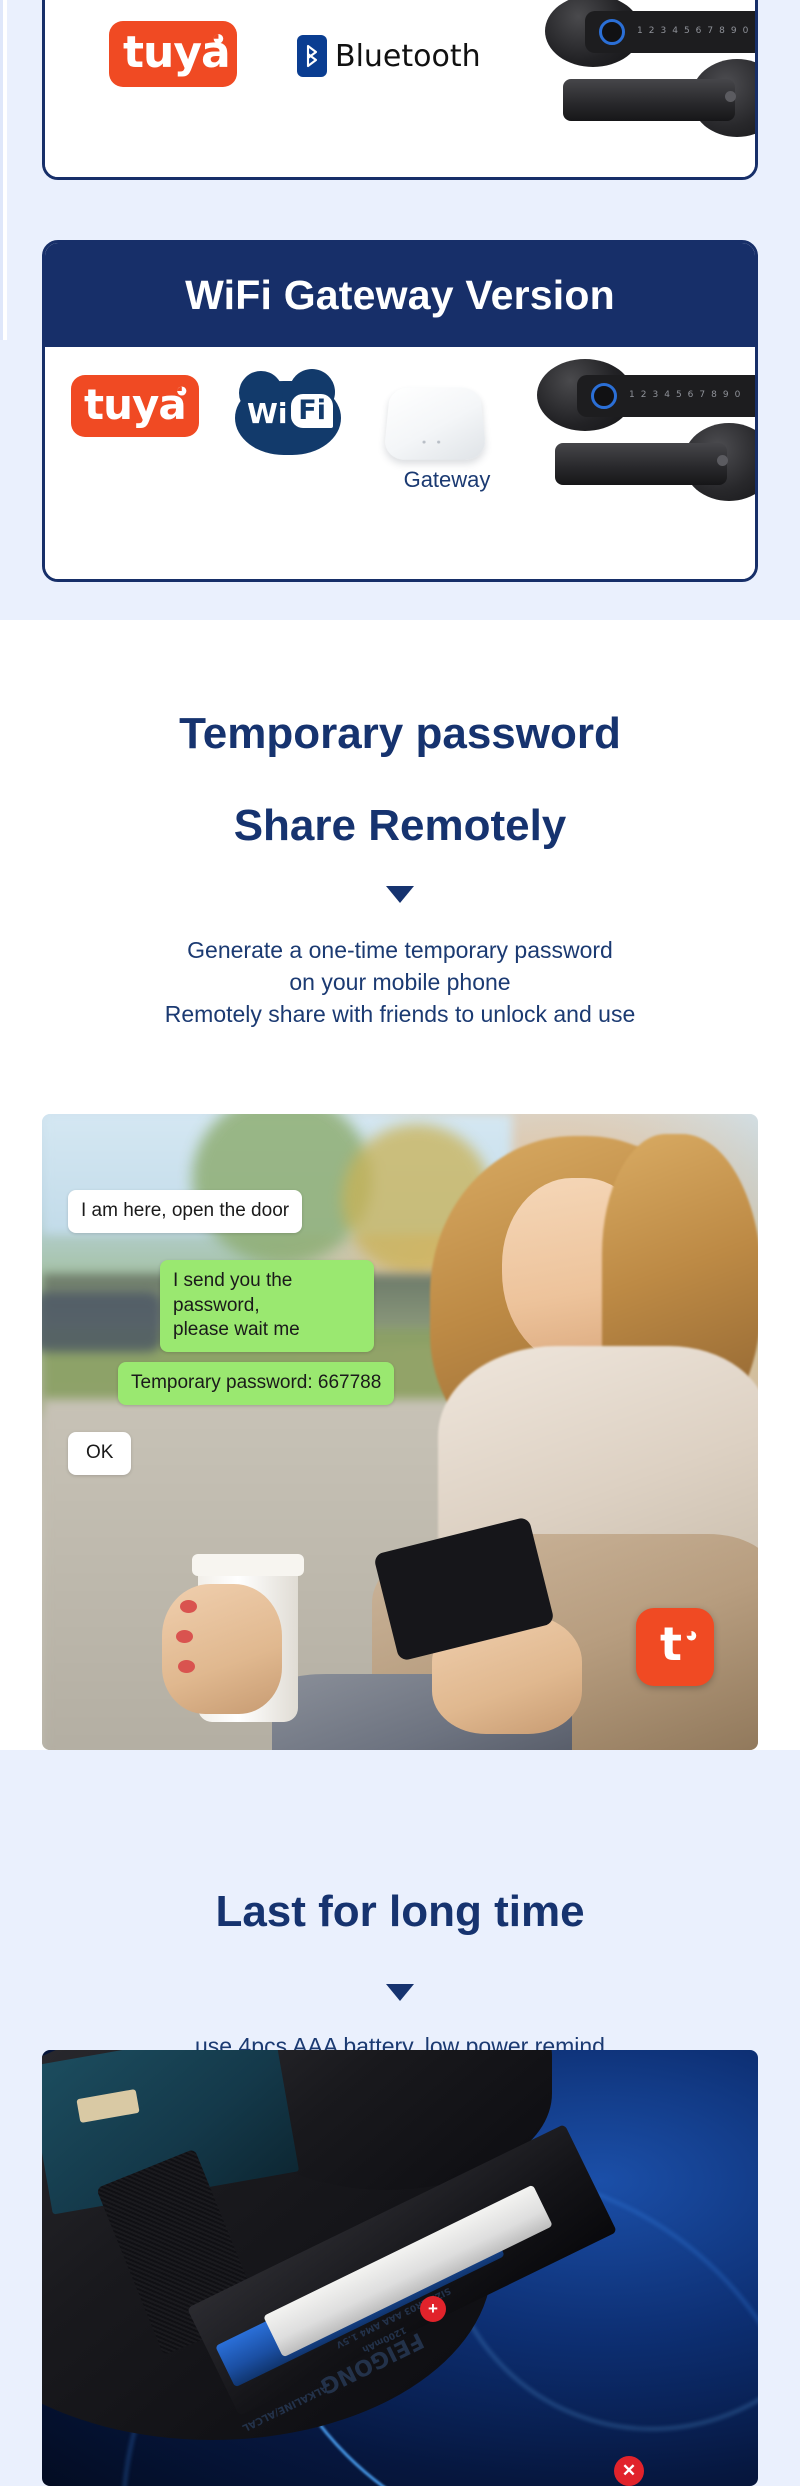 This screenshot has width=800, height=2486. I want to click on bluetooth-glyph-icon, so click(312, 56).